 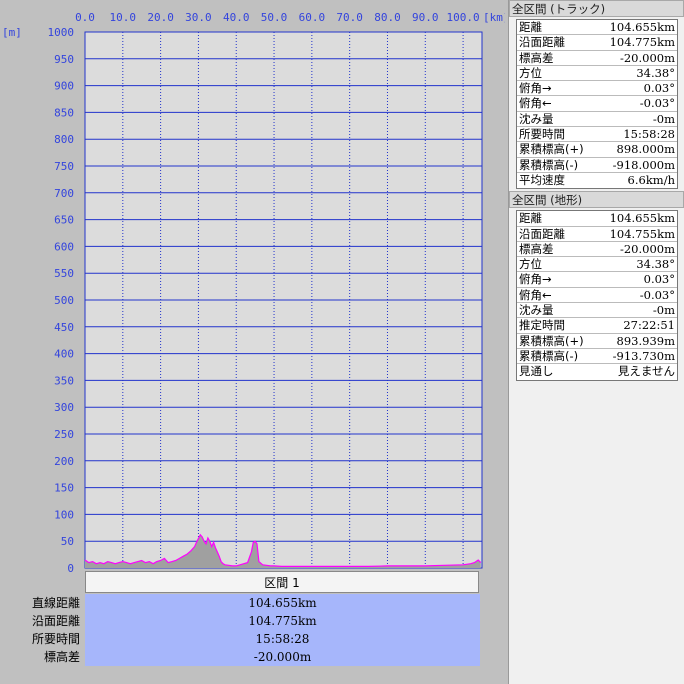 I want to click on table-row: 累積標高(+) 893.939m, so click(x=597, y=341).